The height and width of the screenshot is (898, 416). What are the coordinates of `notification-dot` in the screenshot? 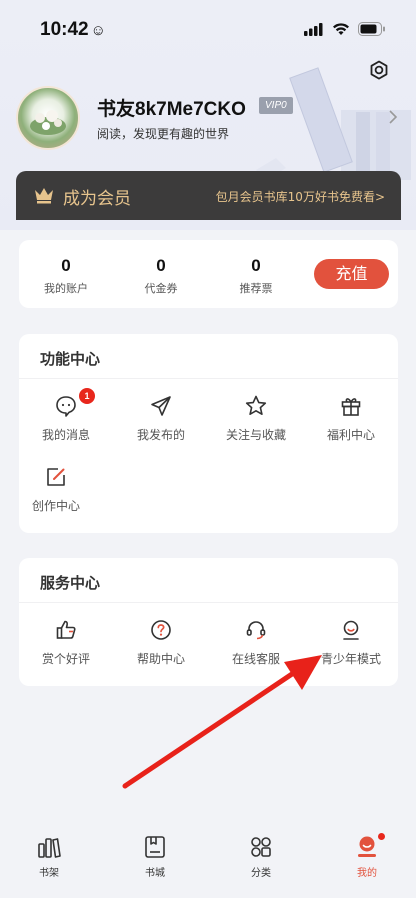 It's located at (381, 836).